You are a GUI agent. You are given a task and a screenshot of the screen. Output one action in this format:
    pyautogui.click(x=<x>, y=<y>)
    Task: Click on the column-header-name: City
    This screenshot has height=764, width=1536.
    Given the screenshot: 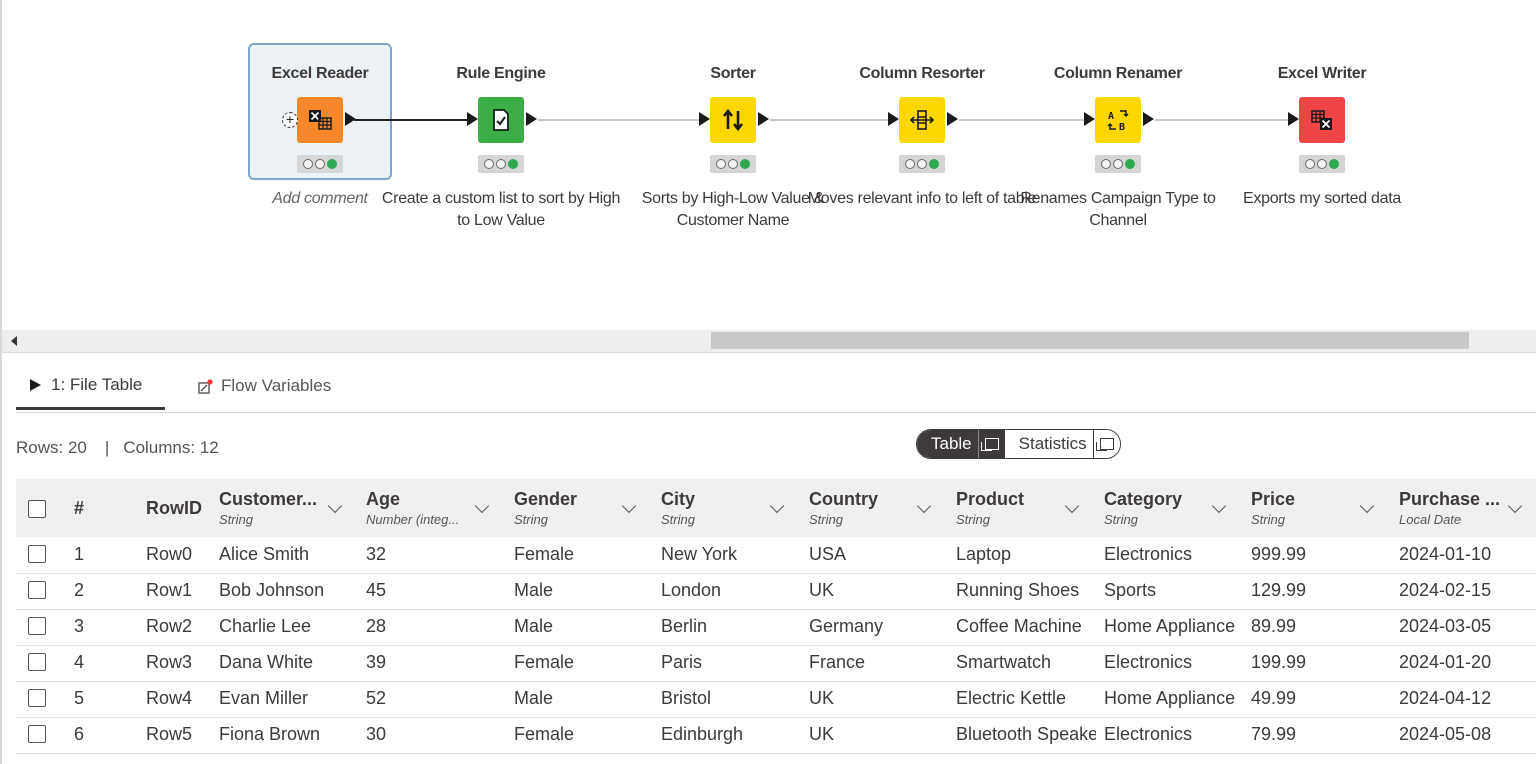 What is the action you would take?
    pyautogui.click(x=713, y=499)
    